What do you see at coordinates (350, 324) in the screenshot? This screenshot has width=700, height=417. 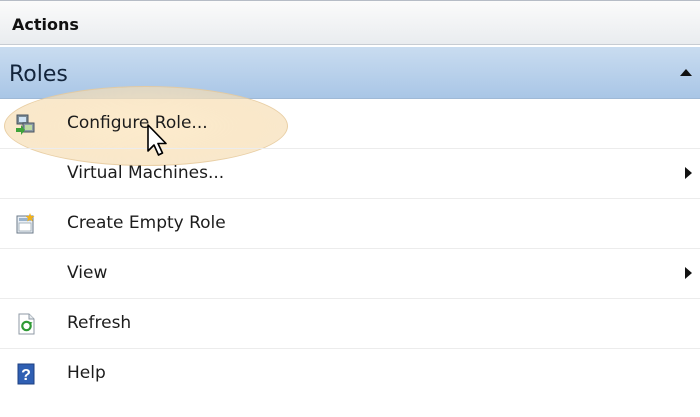 I see `menu-item-refresh: Refresh` at bounding box center [350, 324].